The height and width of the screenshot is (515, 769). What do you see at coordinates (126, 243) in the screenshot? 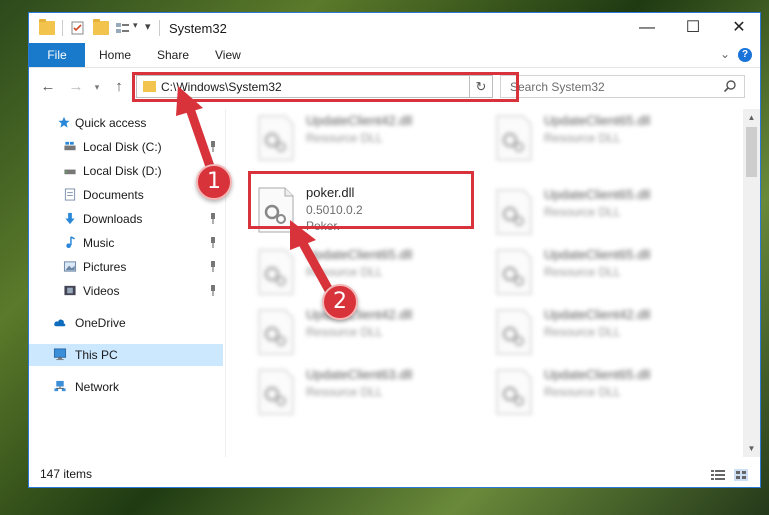
I see `sidebar-item-music: Music` at bounding box center [126, 243].